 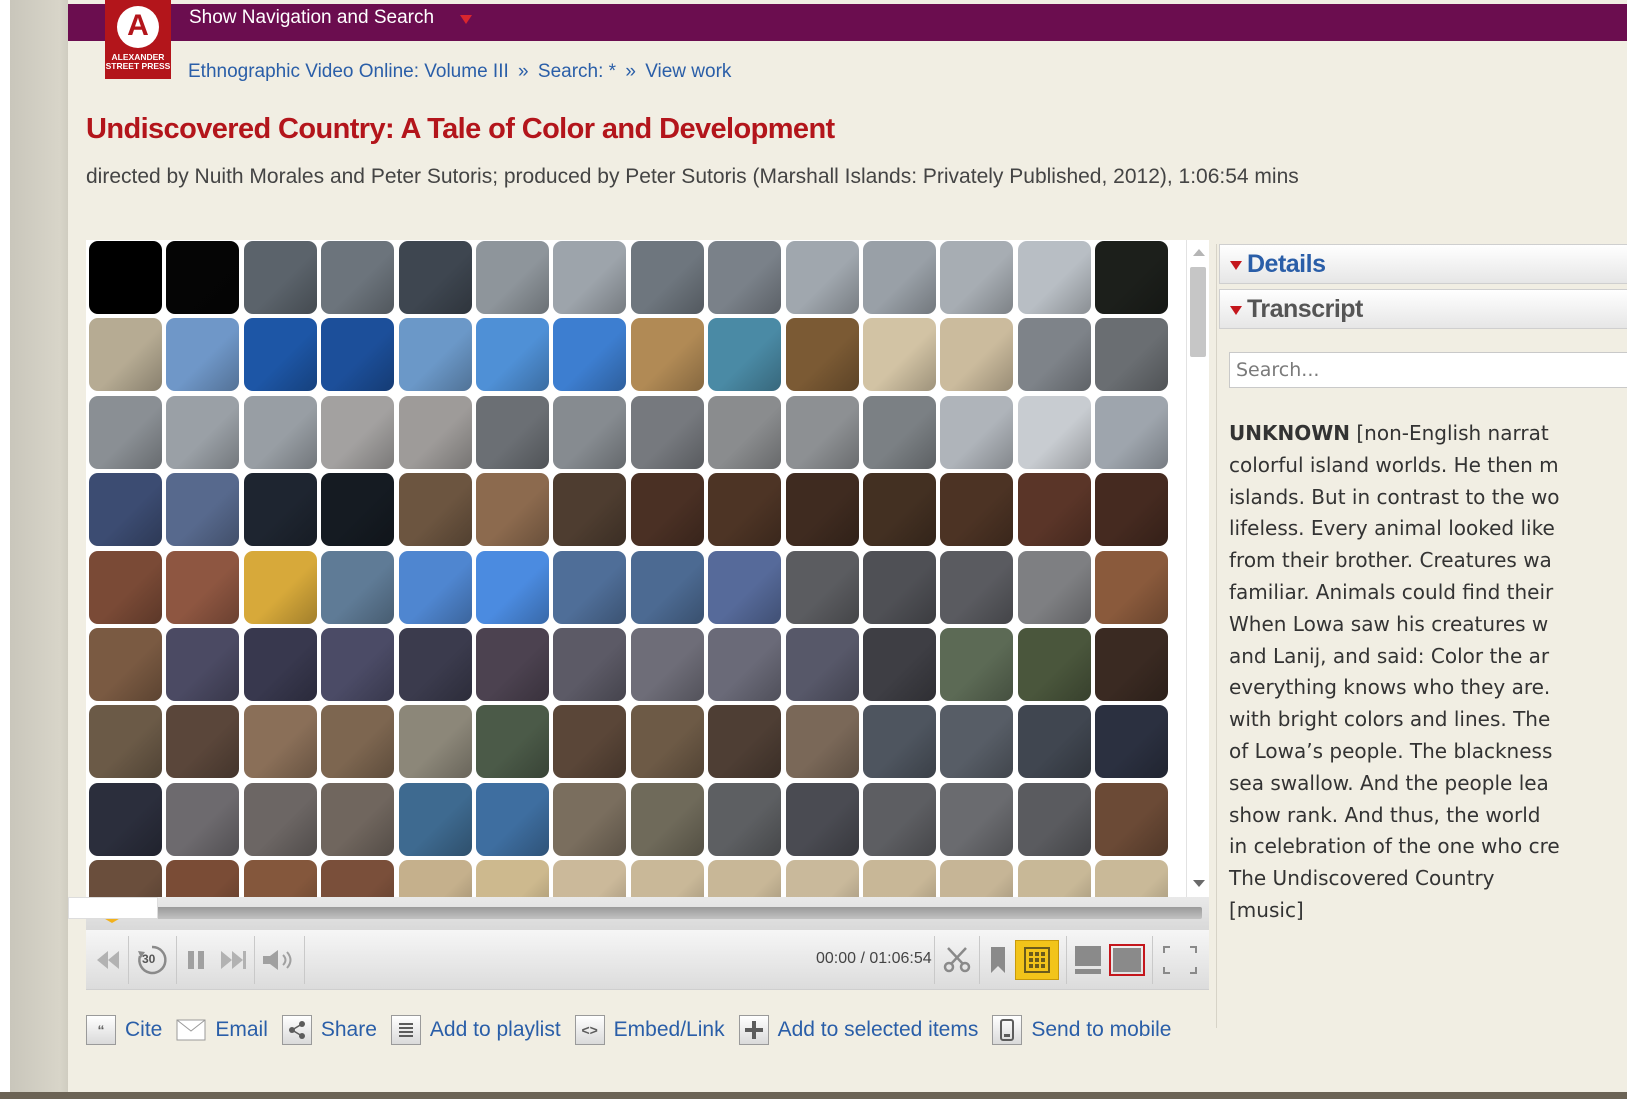 I want to click on large-player-button, so click(x=1127, y=960).